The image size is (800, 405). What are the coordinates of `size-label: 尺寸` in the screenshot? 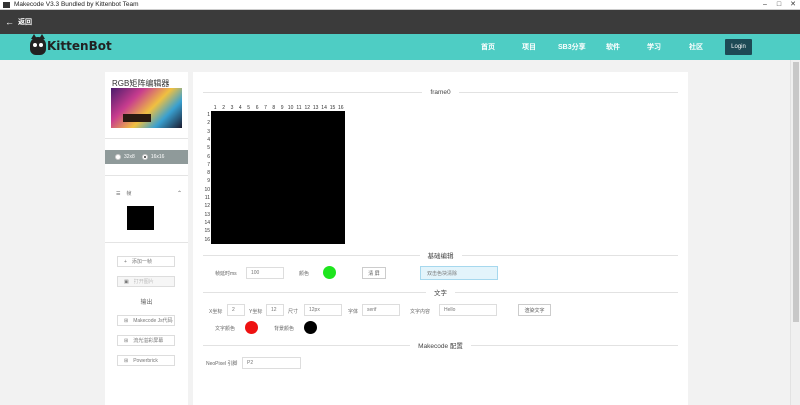 It's located at (293, 312).